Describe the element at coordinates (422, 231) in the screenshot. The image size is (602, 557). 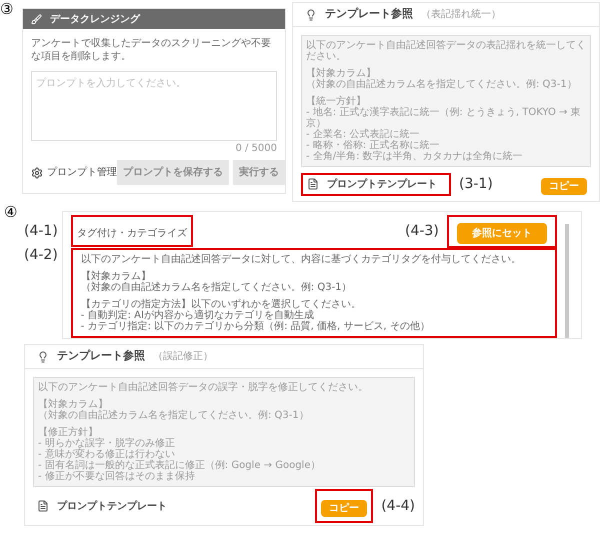
I see `callout-label: (4-3)` at that location.